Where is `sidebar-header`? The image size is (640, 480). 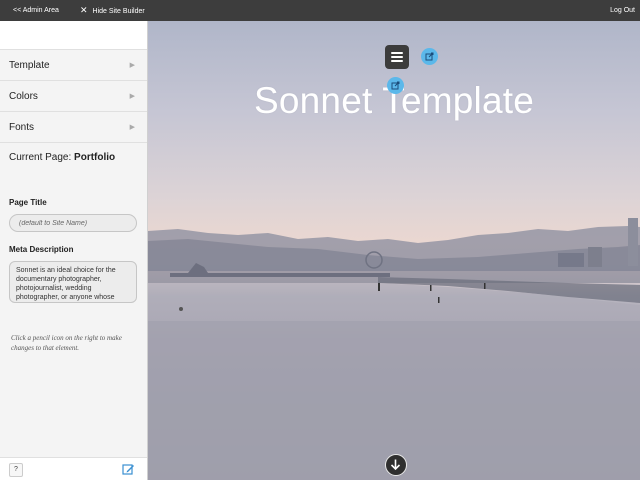
sidebar-header is located at coordinates (73, 35).